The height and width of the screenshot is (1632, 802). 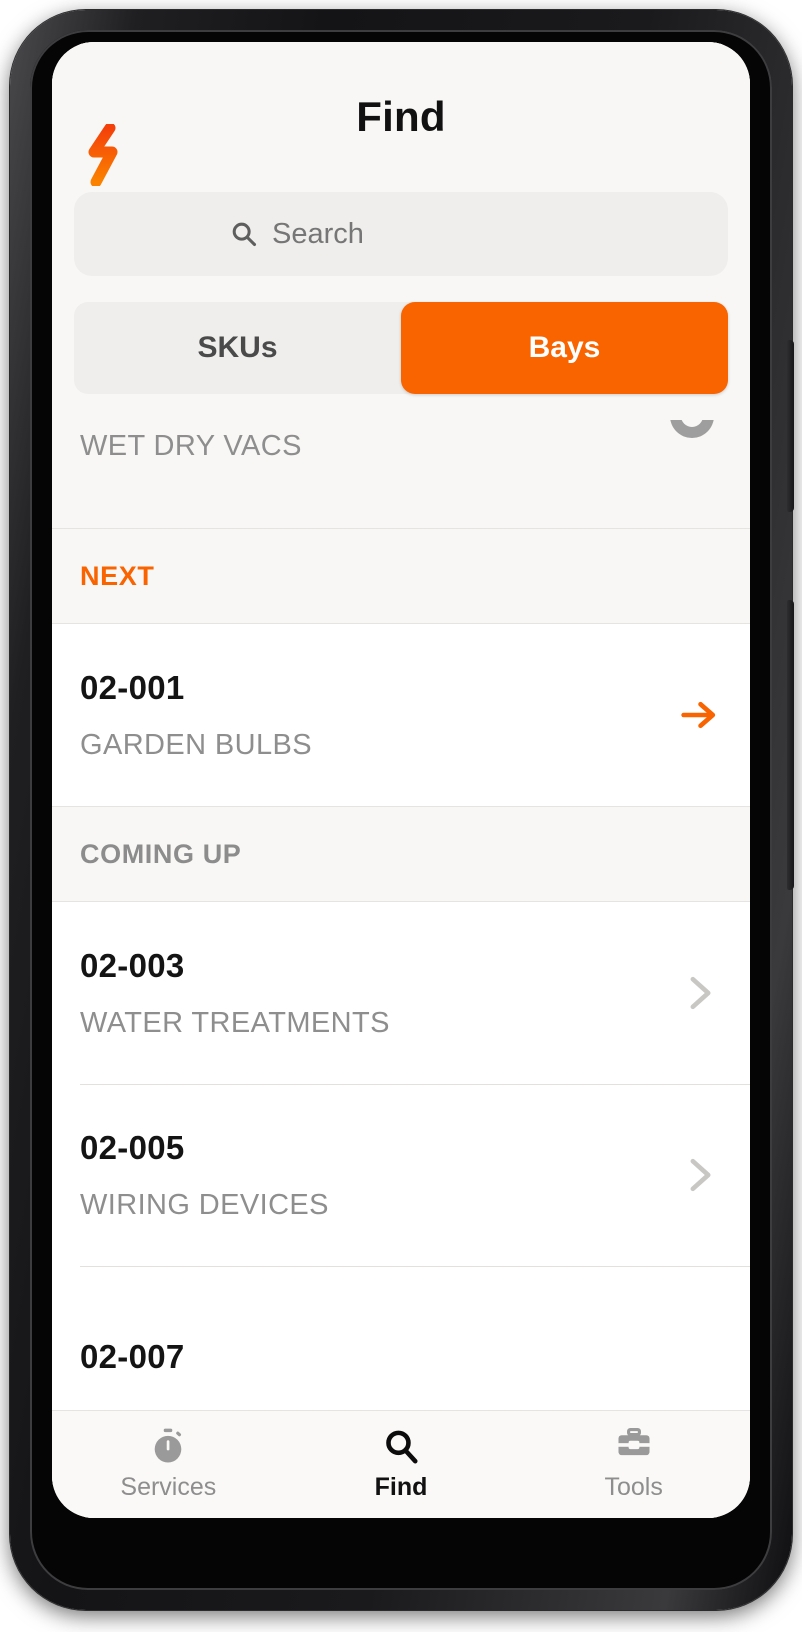 What do you see at coordinates (633, 1487) in the screenshot?
I see `nav-label: Tools` at bounding box center [633, 1487].